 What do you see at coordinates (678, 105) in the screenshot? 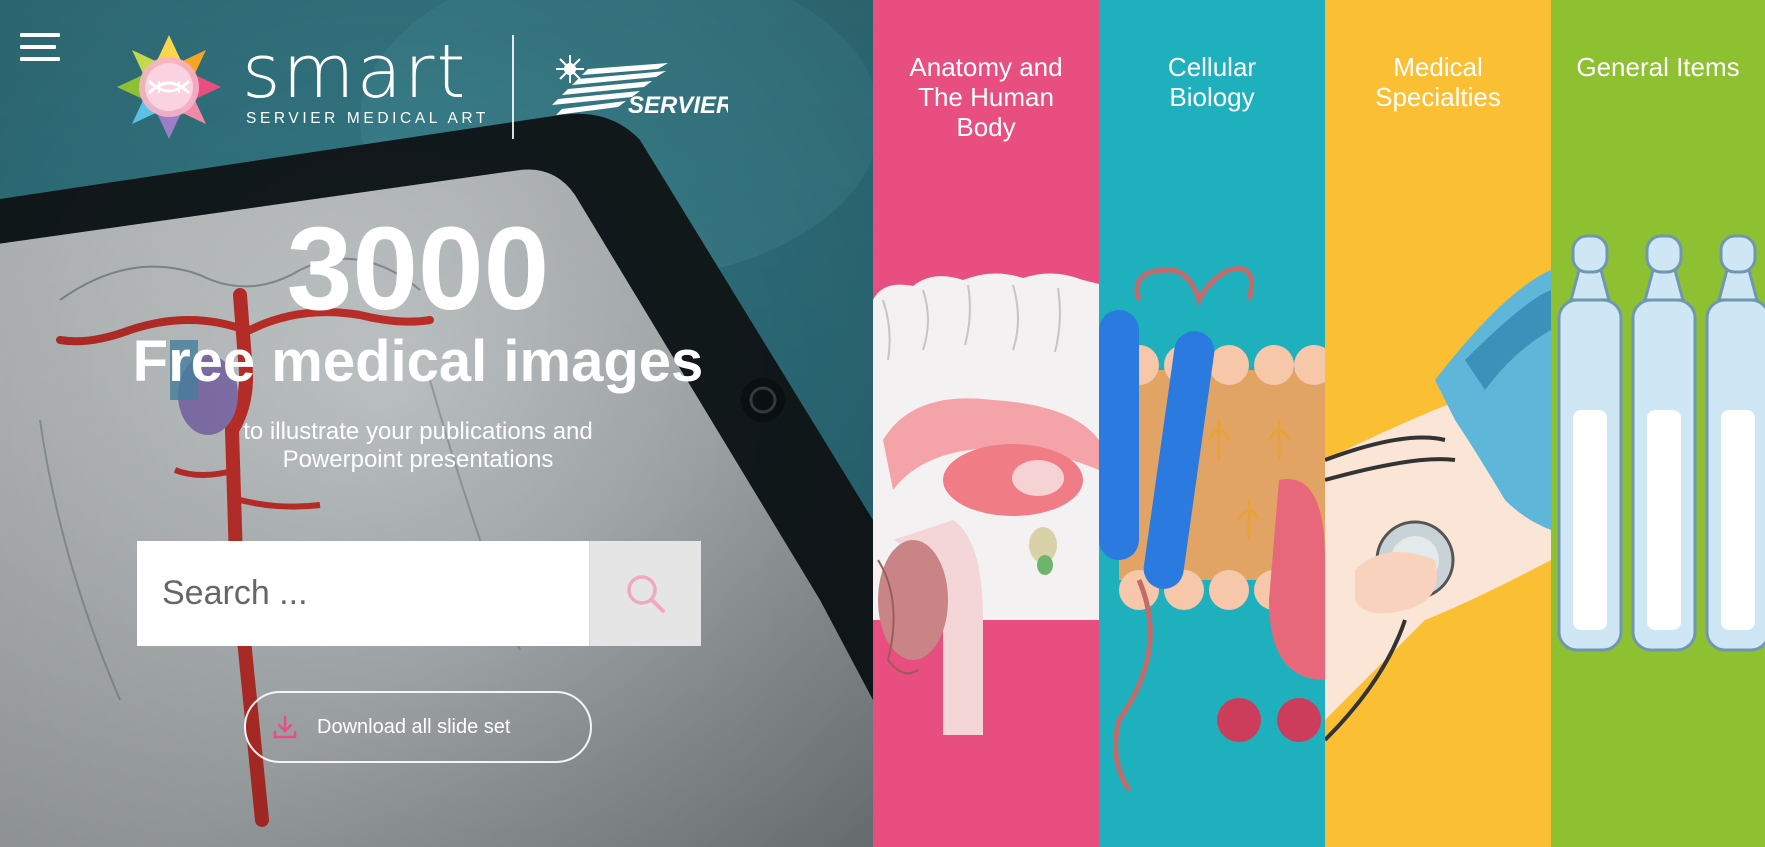
I see `servier-logo-text: SERVIER` at bounding box center [678, 105].